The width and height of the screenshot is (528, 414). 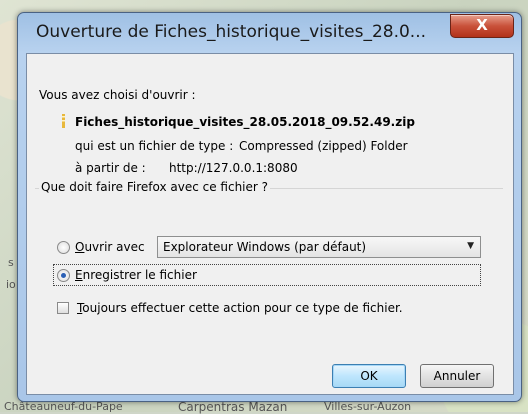 I want to click on cancel-button: Annuler, so click(x=457, y=376).